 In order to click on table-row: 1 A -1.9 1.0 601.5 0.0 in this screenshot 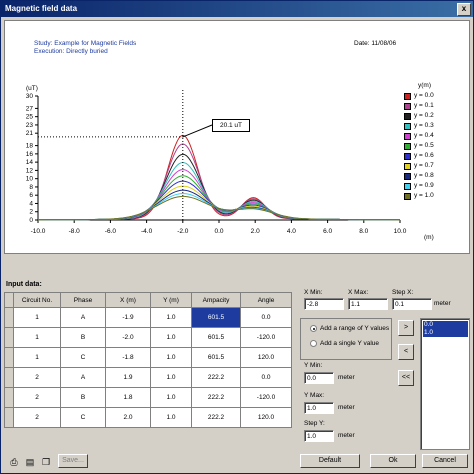, I will do `click(148, 317)`.